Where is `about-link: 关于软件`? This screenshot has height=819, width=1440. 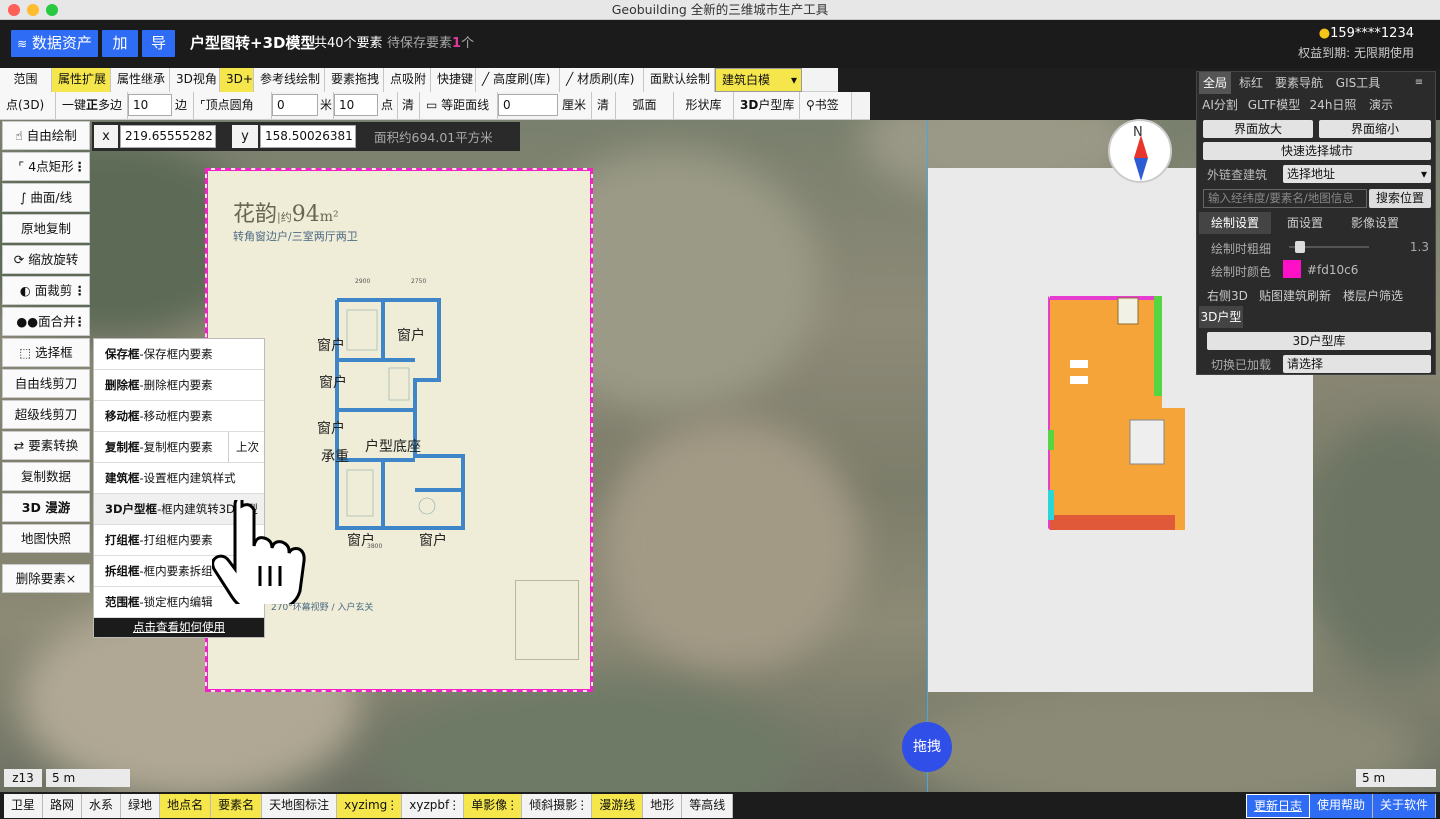
about-link: 关于软件 is located at coordinates (1404, 805).